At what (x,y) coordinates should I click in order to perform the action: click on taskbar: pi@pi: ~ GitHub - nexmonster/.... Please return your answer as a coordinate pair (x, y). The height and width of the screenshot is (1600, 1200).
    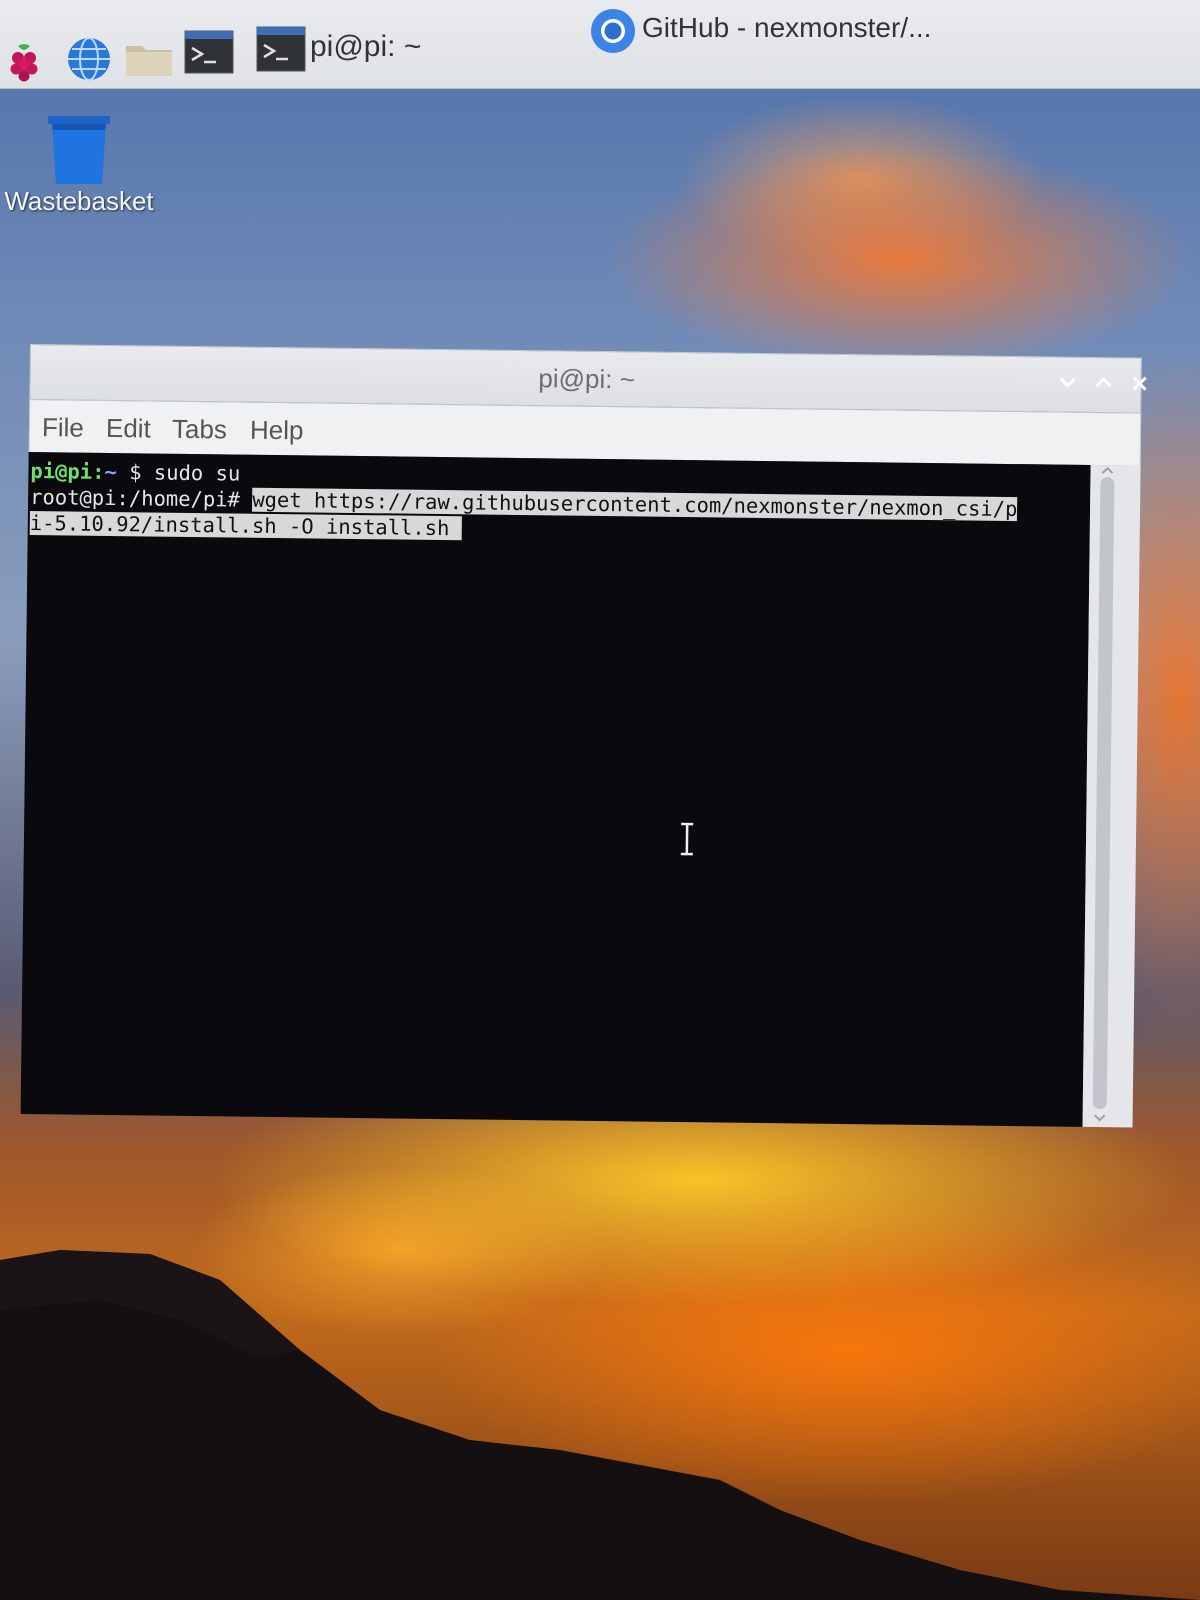
    Looking at the image, I should click on (600, 44).